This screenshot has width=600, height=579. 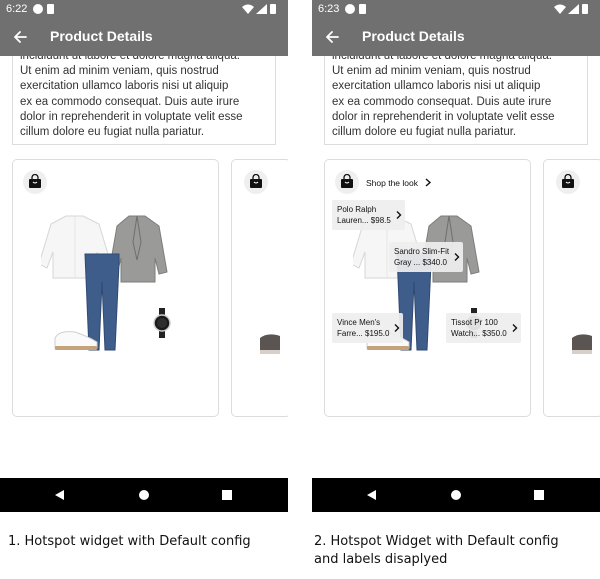 What do you see at coordinates (144, 9) in the screenshot?
I see `status-bar: 6:22` at bounding box center [144, 9].